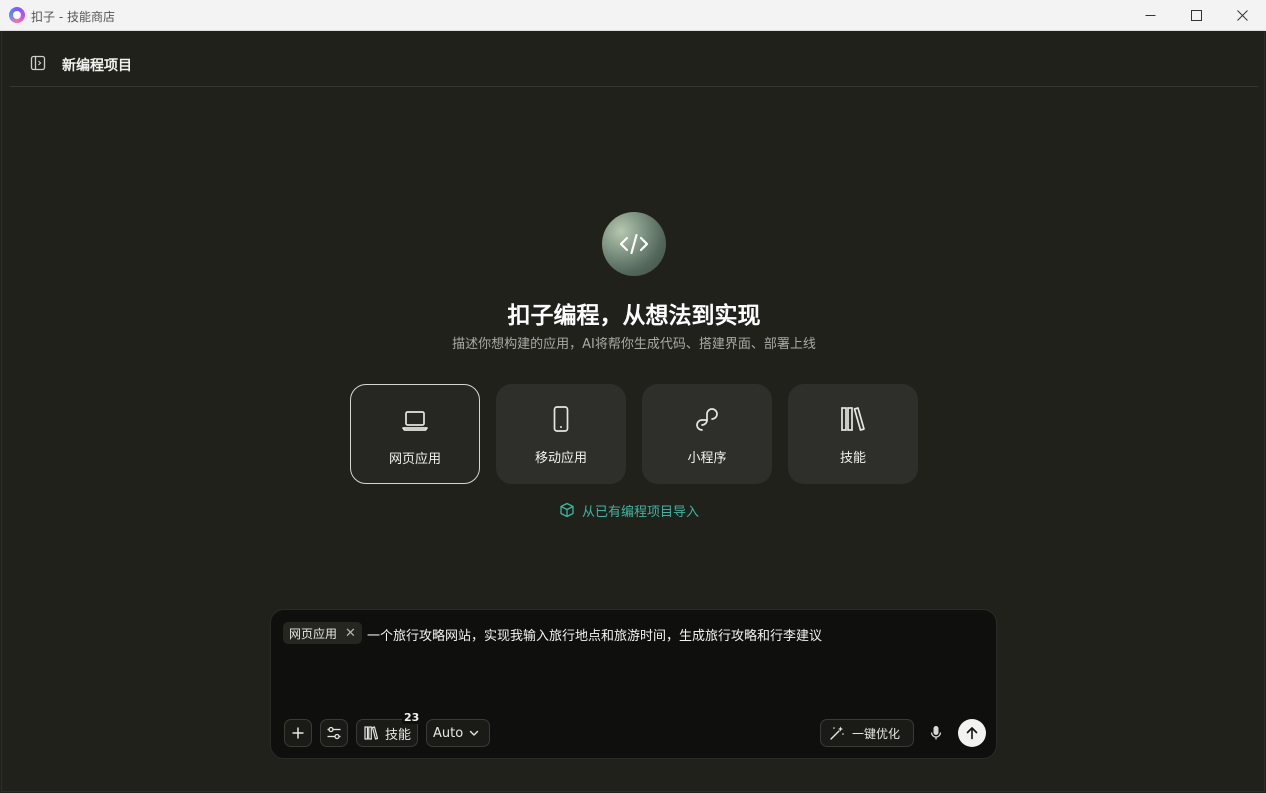 Image resolution: width=1266 pixels, height=793 pixels. Describe the element at coordinates (448, 733) in the screenshot. I see `model-label: Auto` at that location.